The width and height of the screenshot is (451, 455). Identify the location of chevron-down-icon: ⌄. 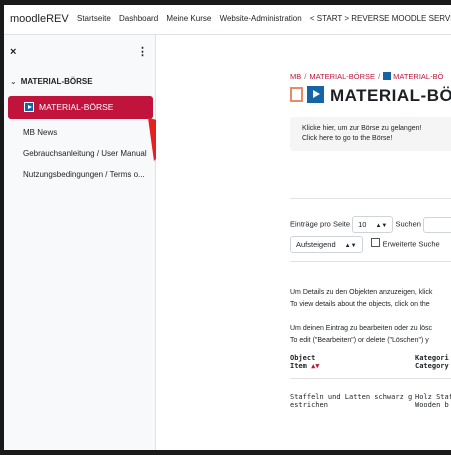
(13, 81).